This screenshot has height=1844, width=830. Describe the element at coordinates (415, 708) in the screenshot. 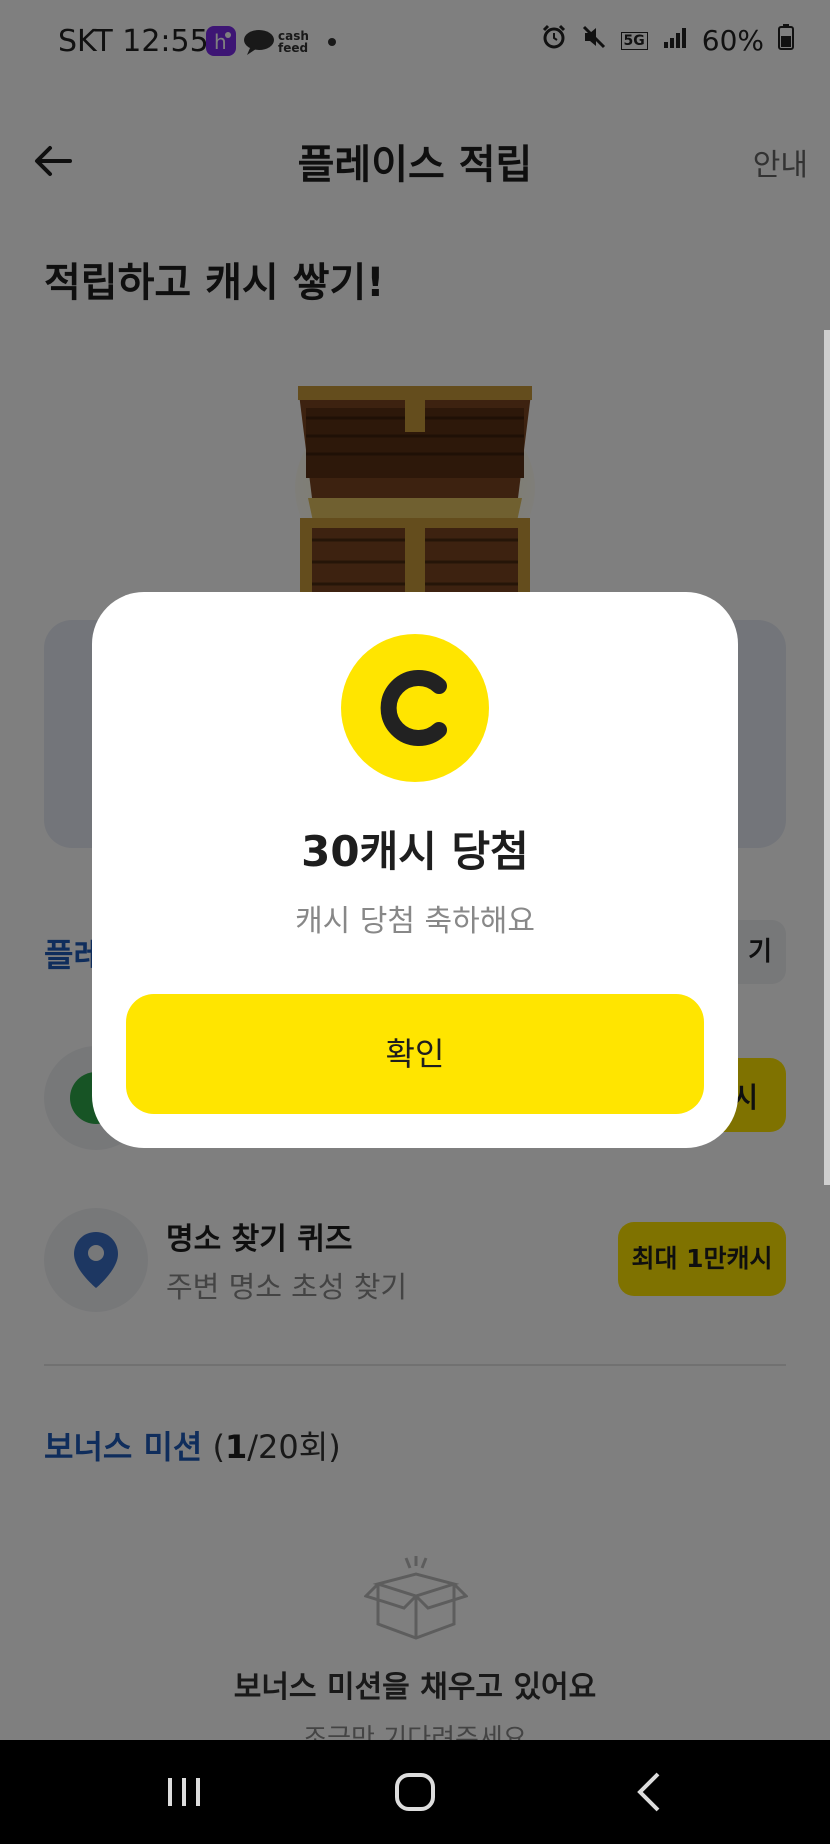

I see `cash-coin-icon` at that location.